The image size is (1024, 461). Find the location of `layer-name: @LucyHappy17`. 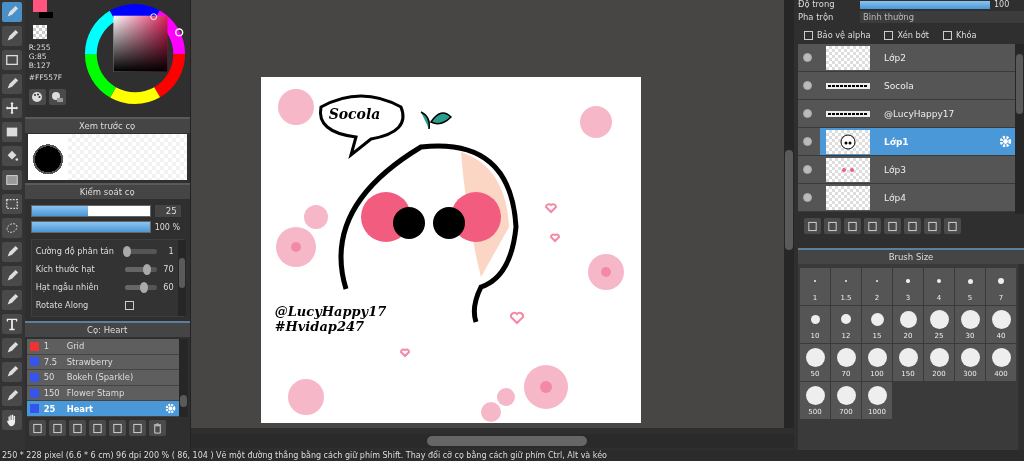

layer-name: @LucyHappy17 is located at coordinates (920, 113).